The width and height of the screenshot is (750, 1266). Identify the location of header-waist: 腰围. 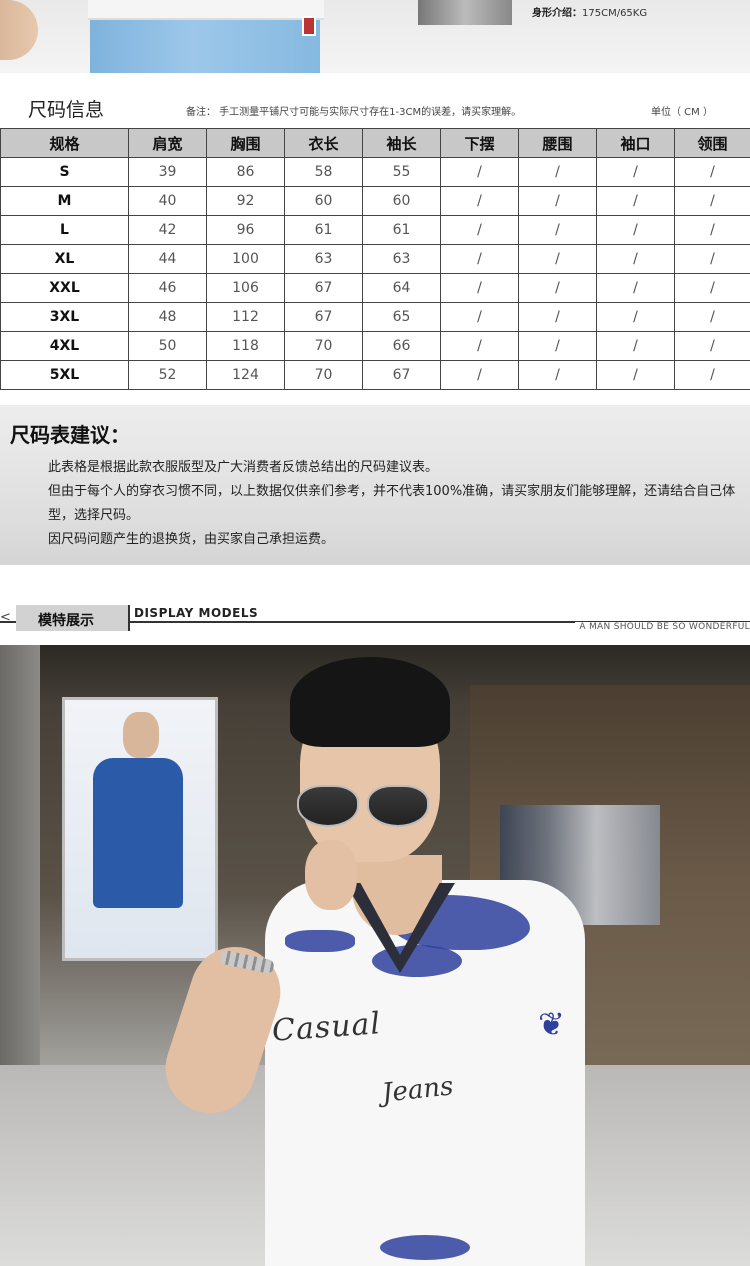
(557, 143).